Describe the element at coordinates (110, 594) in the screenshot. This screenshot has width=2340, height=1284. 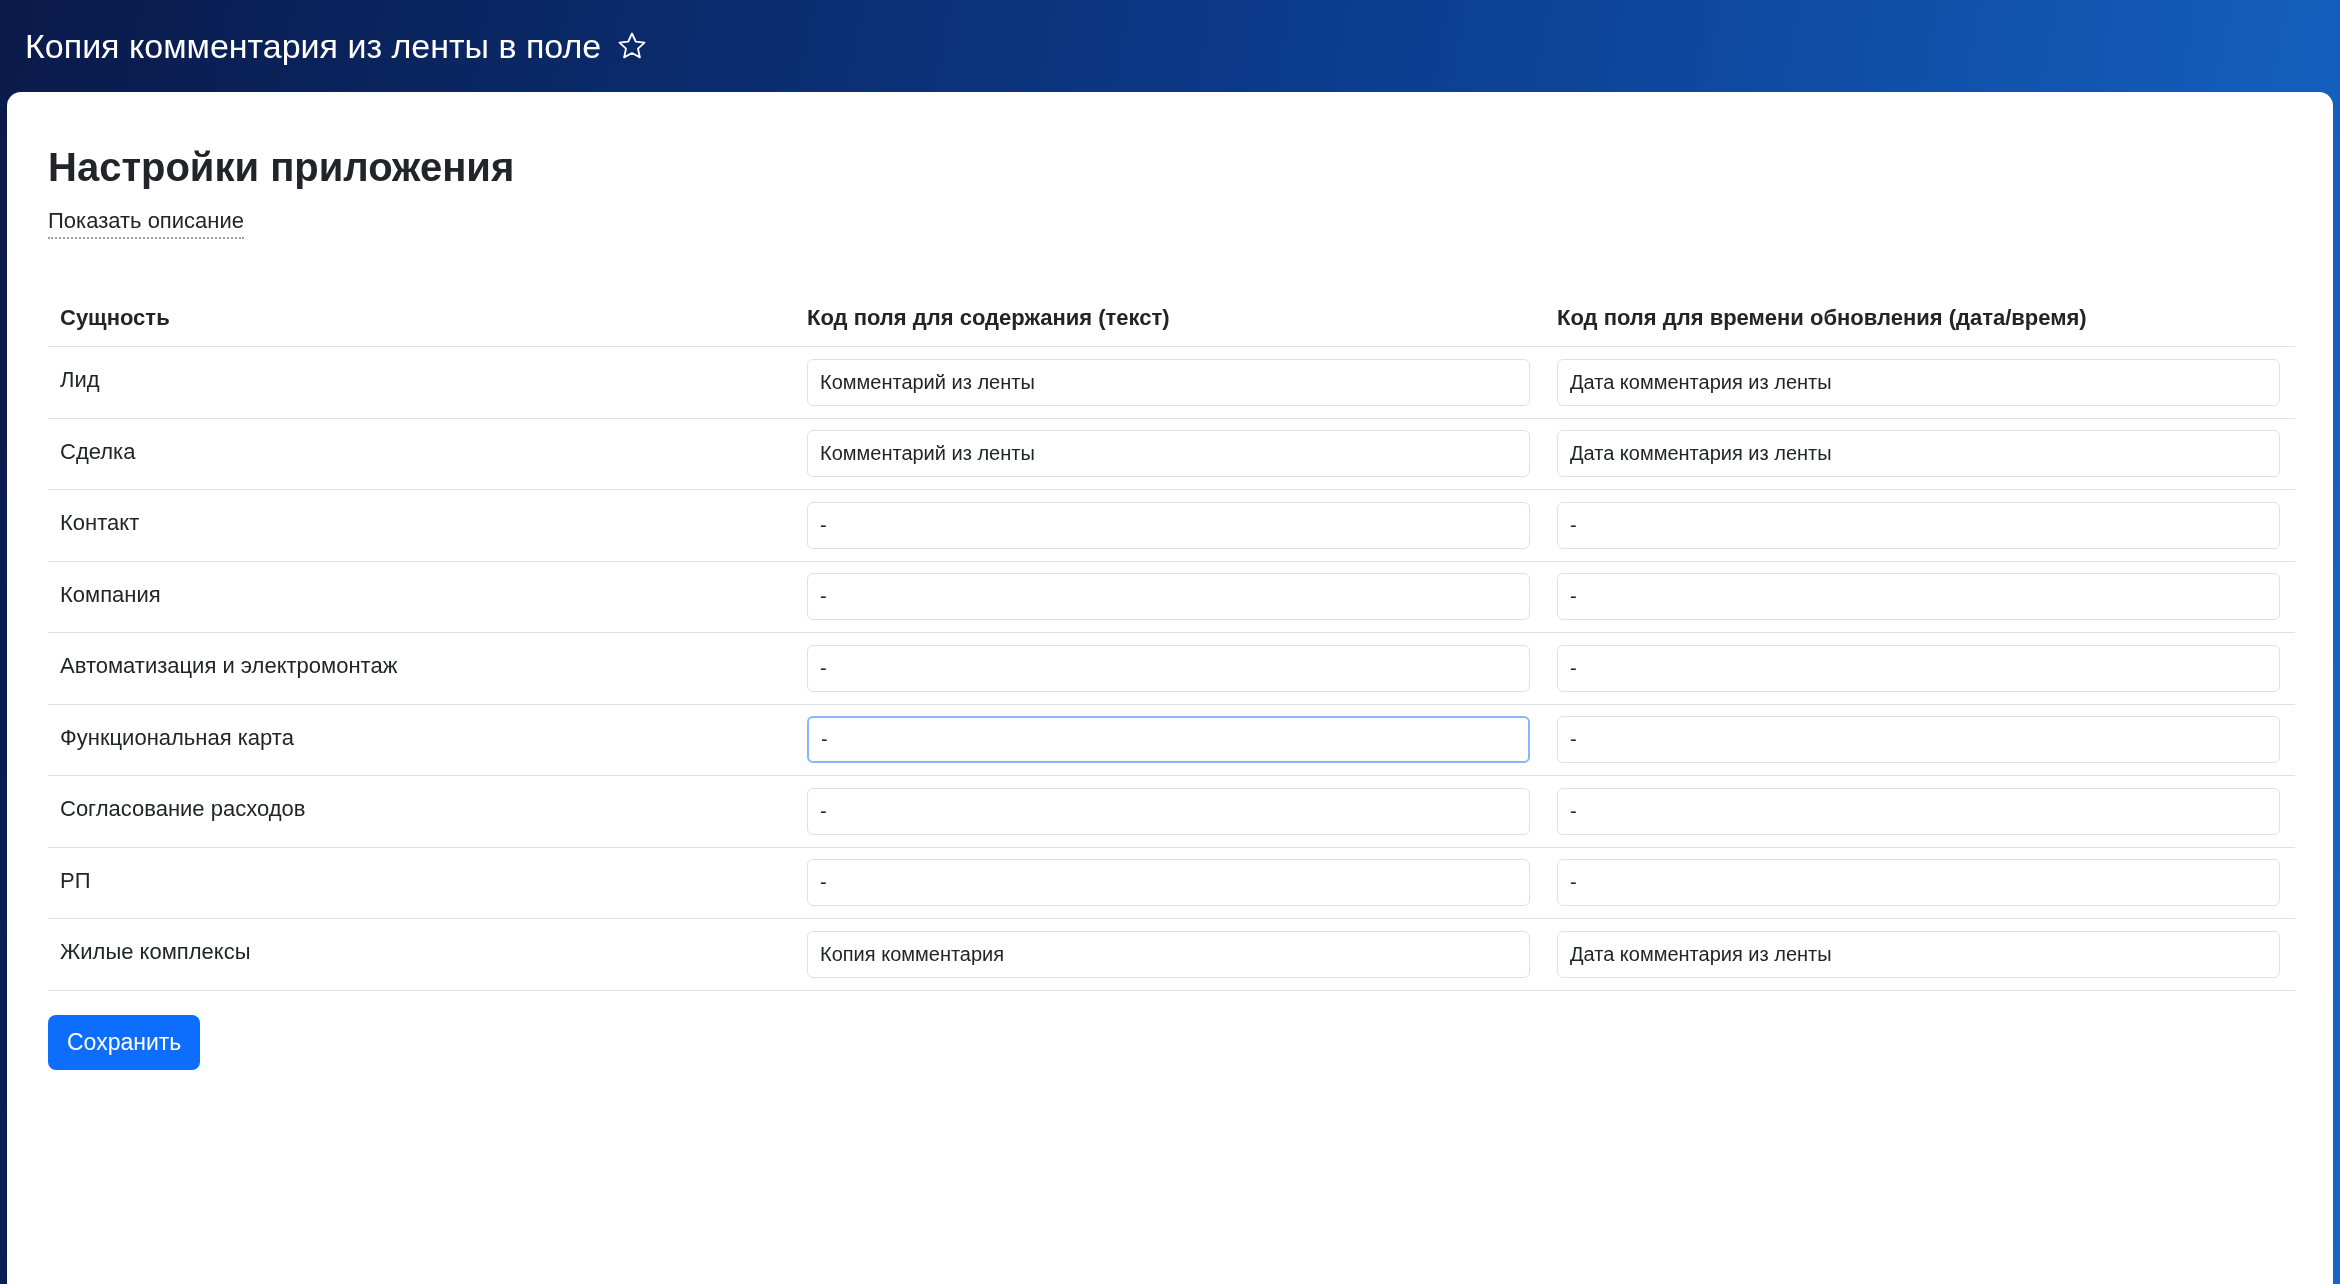
I see `entity-name: Компания` at that location.